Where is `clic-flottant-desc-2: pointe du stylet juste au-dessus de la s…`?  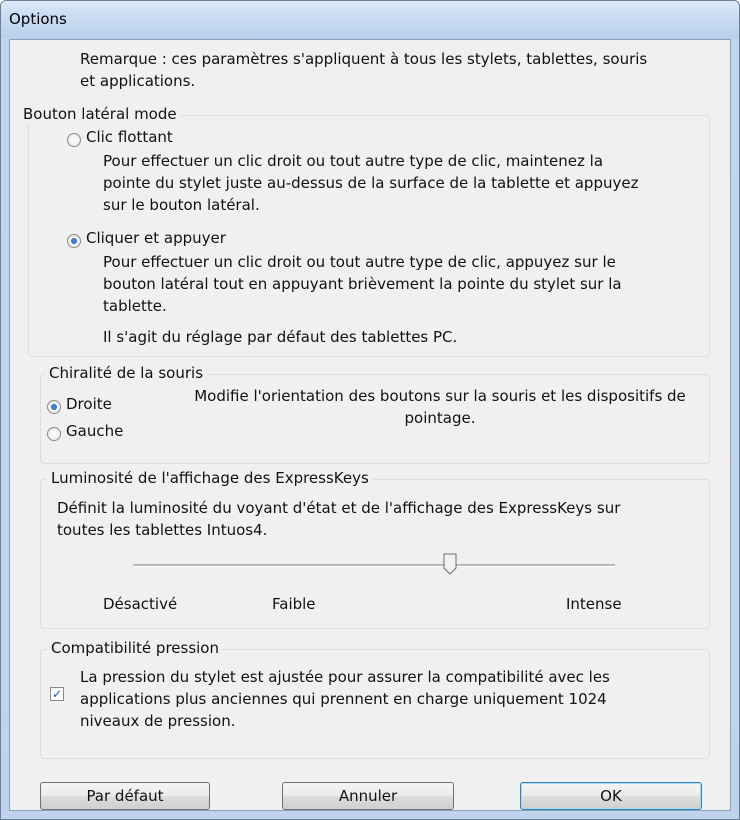 clic-flottant-desc-2: pointe du stylet juste au-dessus de la s… is located at coordinates (371, 183).